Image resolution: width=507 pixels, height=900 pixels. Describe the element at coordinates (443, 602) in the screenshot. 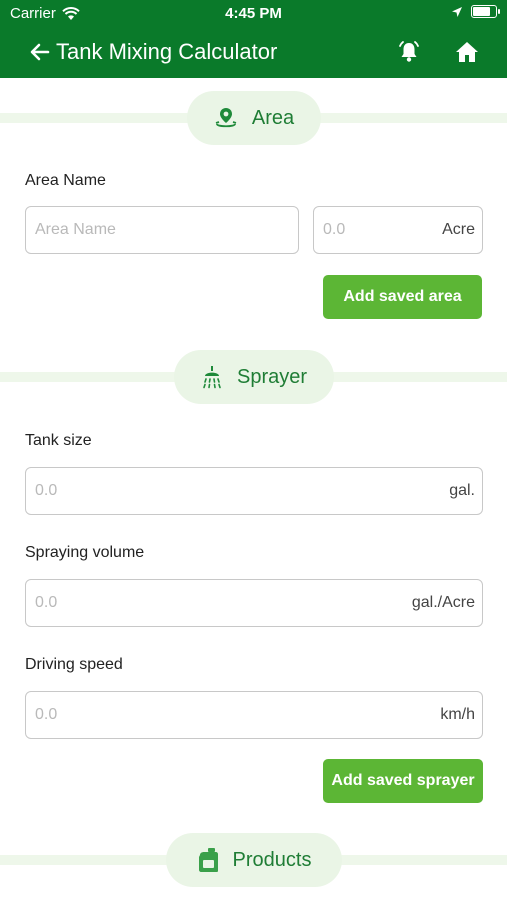

I see `spraying-volume-unit: gal./Acre` at that location.